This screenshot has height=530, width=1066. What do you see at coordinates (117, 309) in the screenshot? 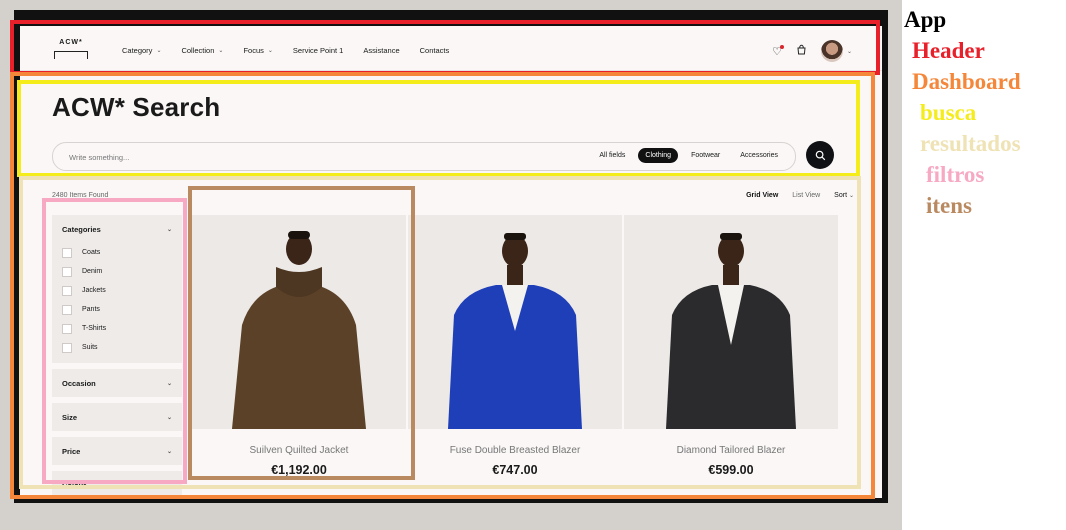
I see `category-option-pants: Pants` at bounding box center [117, 309].